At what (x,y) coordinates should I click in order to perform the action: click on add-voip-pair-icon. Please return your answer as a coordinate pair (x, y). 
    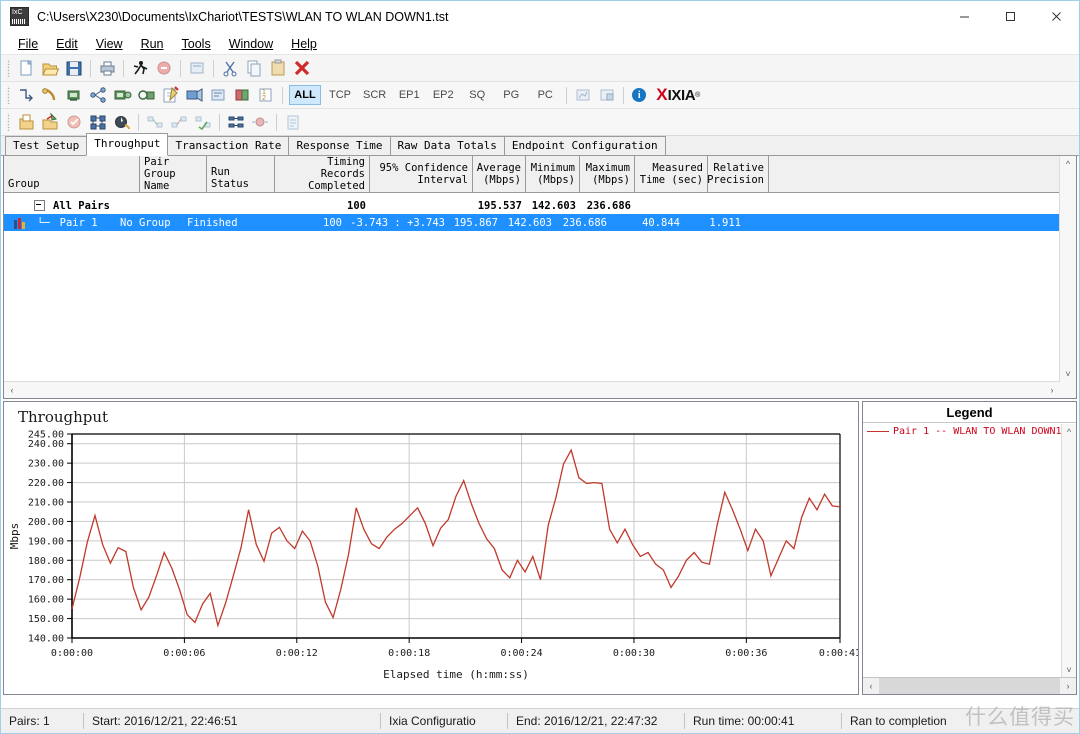
    Looking at the image, I should click on (50, 95).